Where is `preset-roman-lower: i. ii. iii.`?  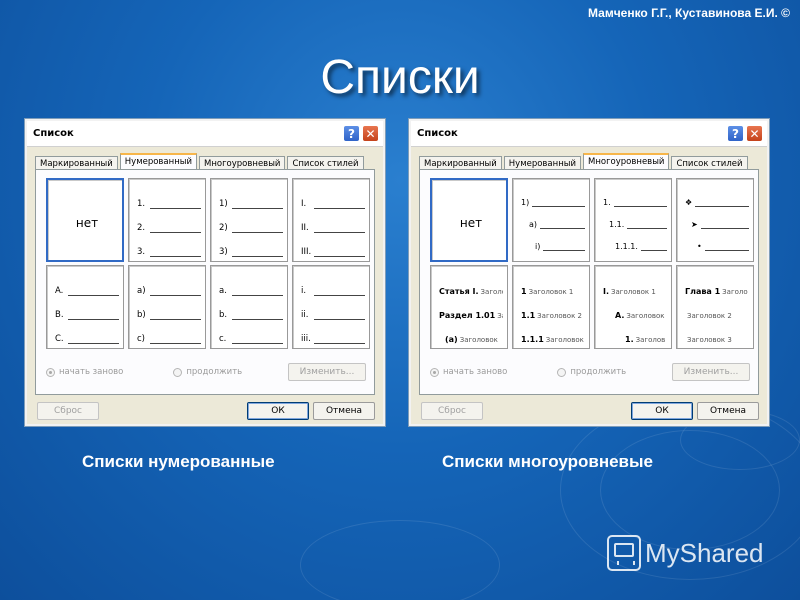
preset-roman-lower: i. ii. iii. is located at coordinates (331, 307).